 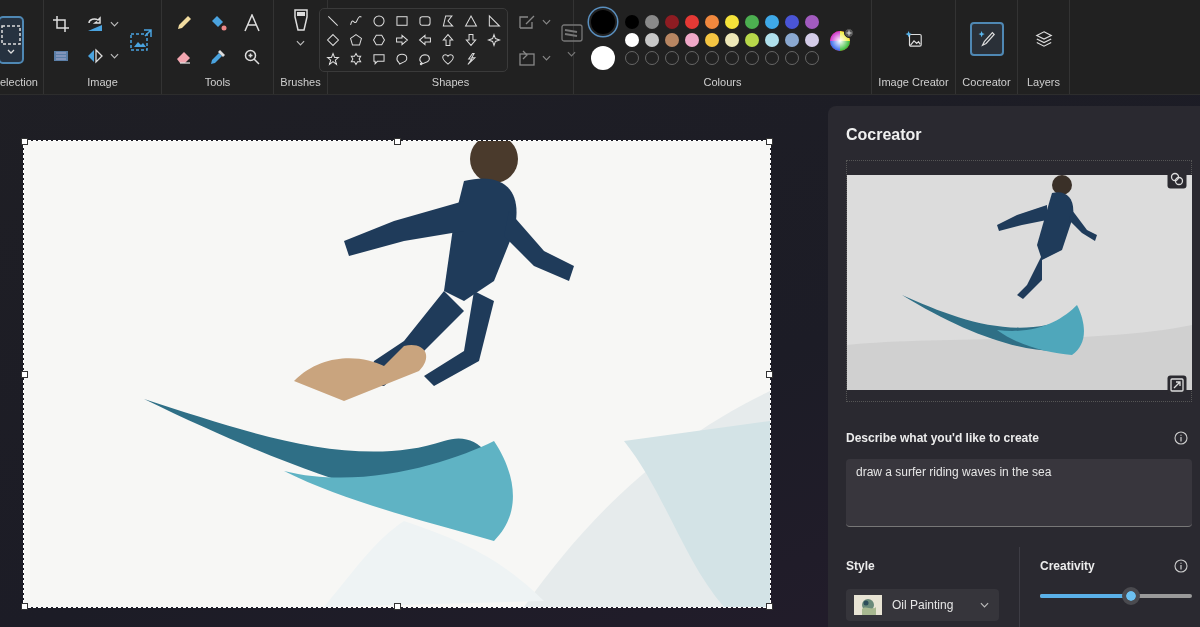 What do you see at coordinates (722, 82) in the screenshot?
I see `group-label: Colours` at bounding box center [722, 82].